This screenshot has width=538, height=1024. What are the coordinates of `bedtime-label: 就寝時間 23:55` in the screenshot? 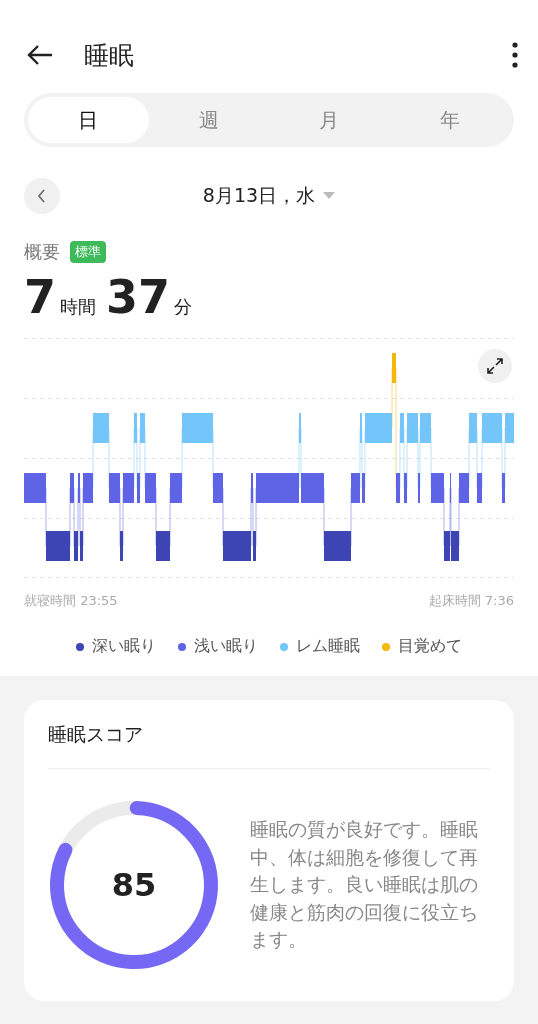 It's located at (71, 601).